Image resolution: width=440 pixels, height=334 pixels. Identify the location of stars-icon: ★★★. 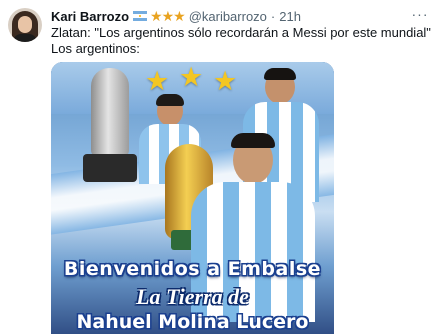
(168, 15).